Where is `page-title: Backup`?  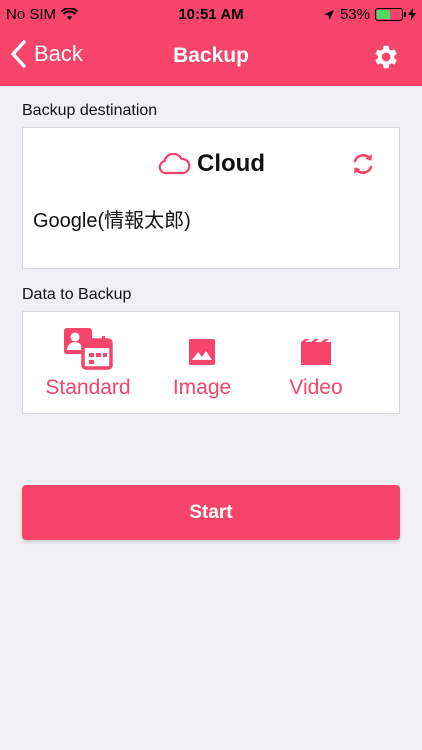 page-title: Backup is located at coordinates (211, 55).